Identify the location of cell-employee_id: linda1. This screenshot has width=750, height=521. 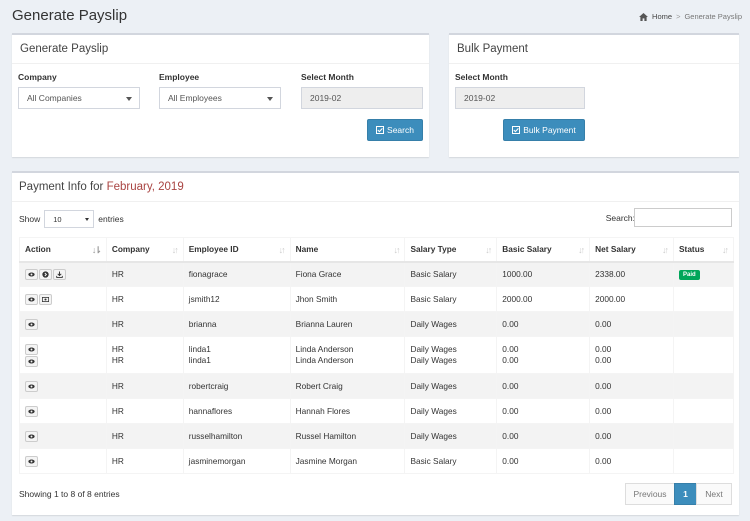
(199, 360).